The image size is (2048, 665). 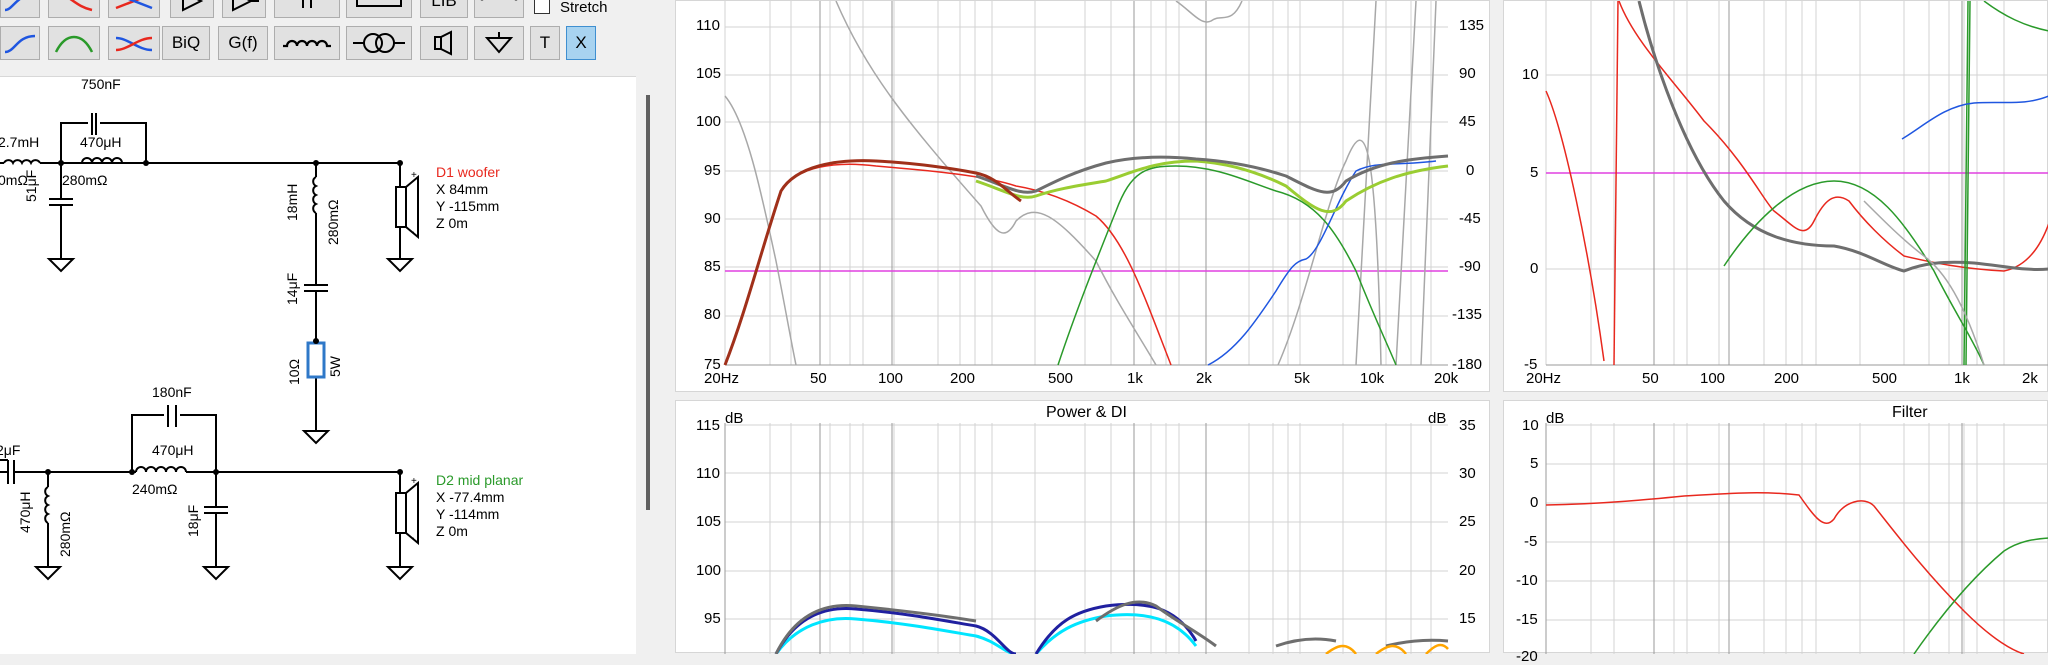 What do you see at coordinates (1467, 570) in the screenshot?
I see `di-y-tick: 20` at bounding box center [1467, 570].